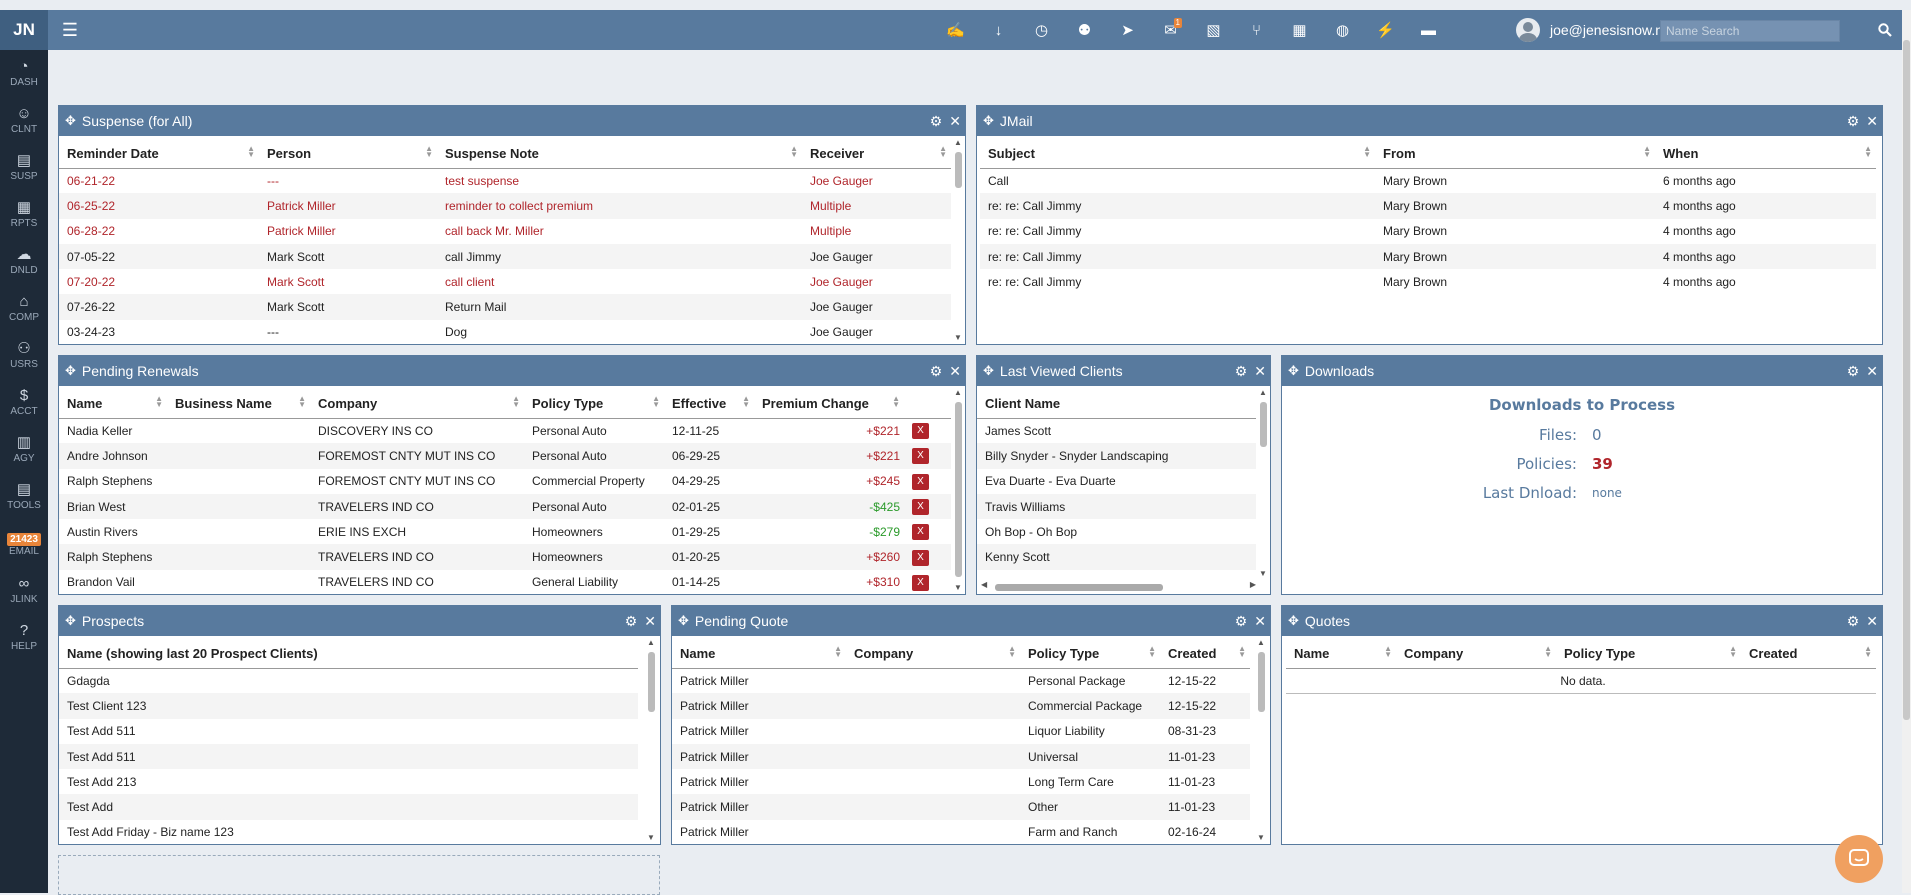 The height and width of the screenshot is (895, 1911). I want to click on name-search-input, so click(1750, 31).